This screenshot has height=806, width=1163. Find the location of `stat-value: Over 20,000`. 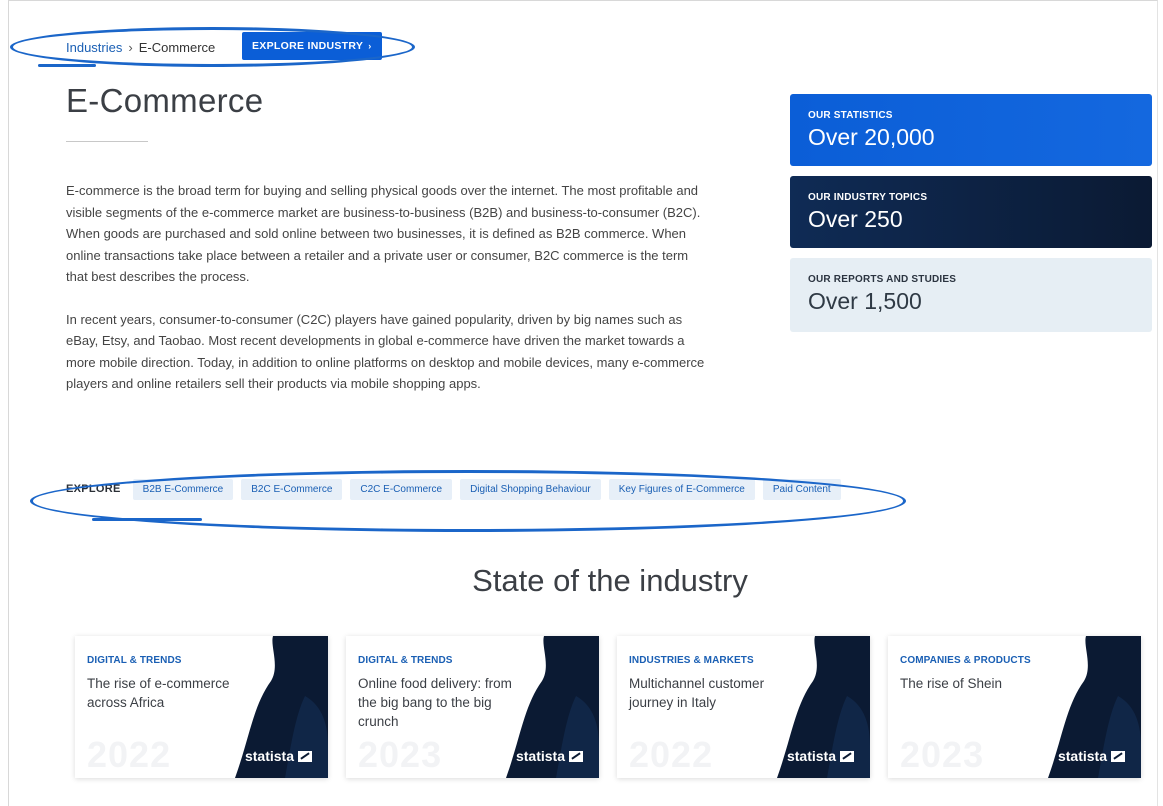

stat-value: Over 20,000 is located at coordinates (871, 137).